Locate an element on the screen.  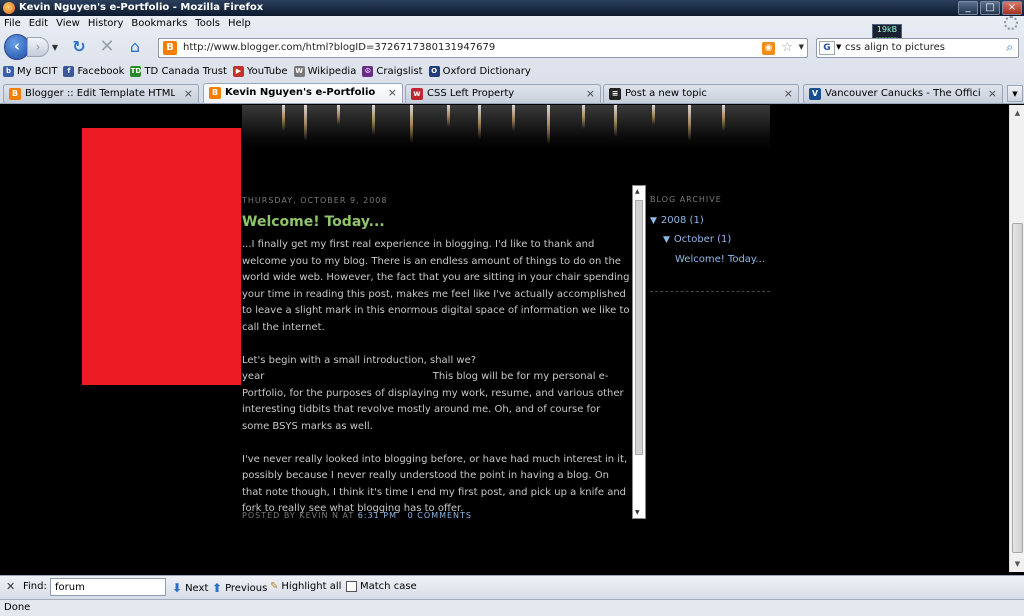
post-date: Thursday, October 9, 2008 is located at coordinates (315, 200).